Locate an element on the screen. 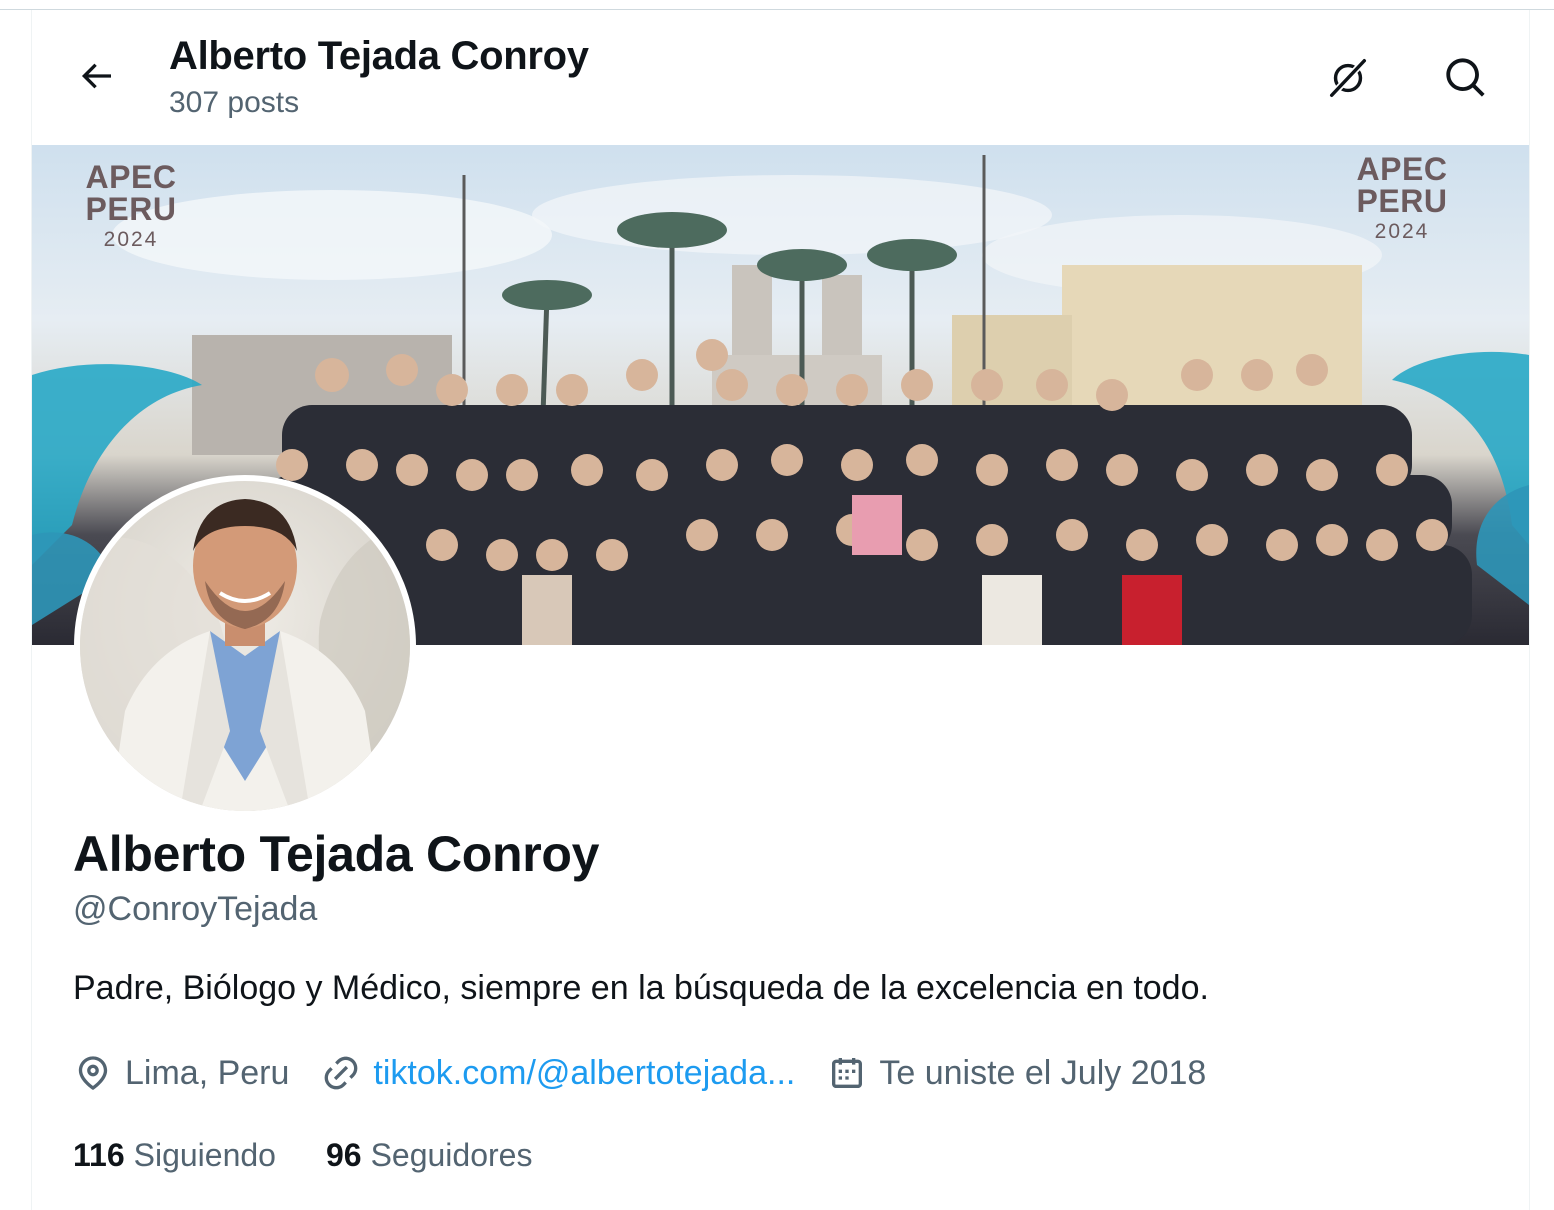 The height and width of the screenshot is (1210, 1554). joined-item: Te uniste el July 2018 is located at coordinates (1016, 1073).